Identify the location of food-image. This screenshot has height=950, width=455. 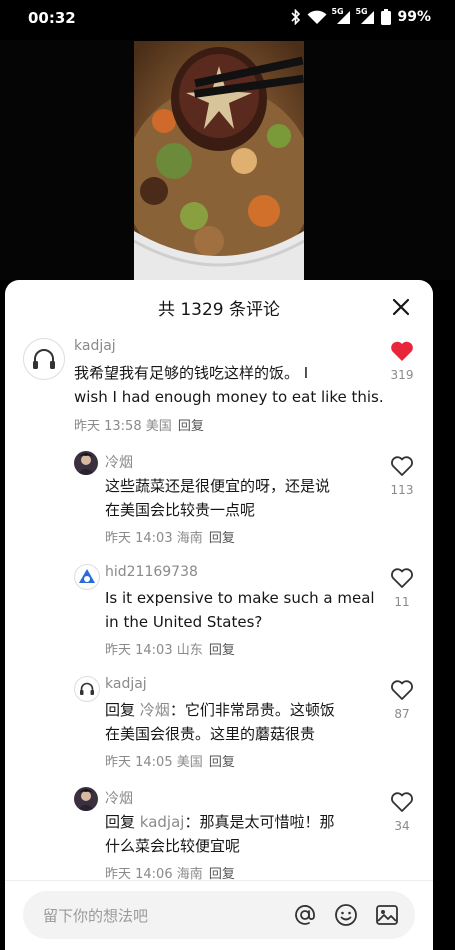
(219, 160).